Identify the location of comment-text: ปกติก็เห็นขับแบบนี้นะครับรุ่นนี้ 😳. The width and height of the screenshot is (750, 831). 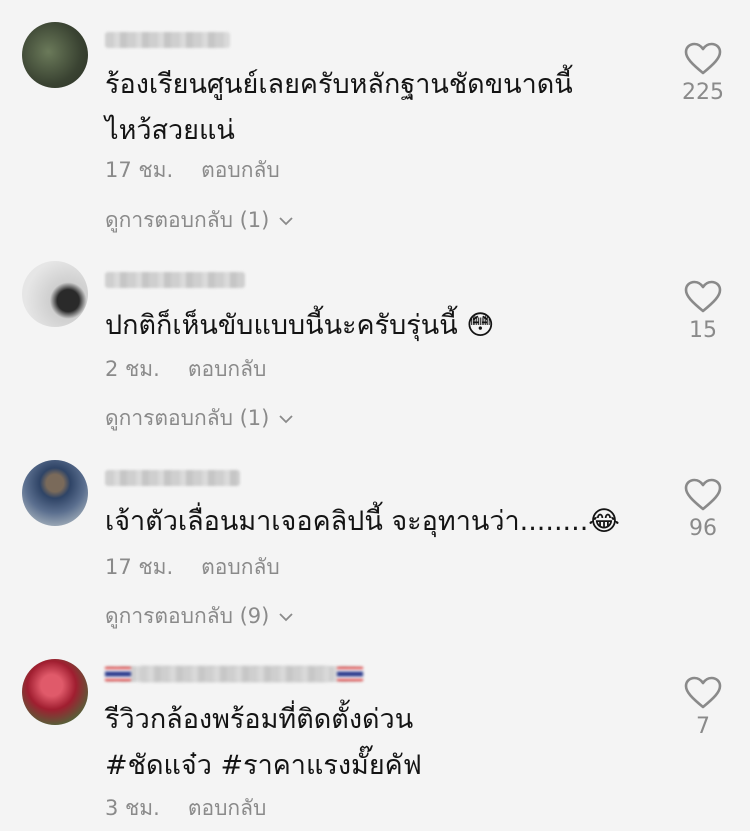
(300, 325).